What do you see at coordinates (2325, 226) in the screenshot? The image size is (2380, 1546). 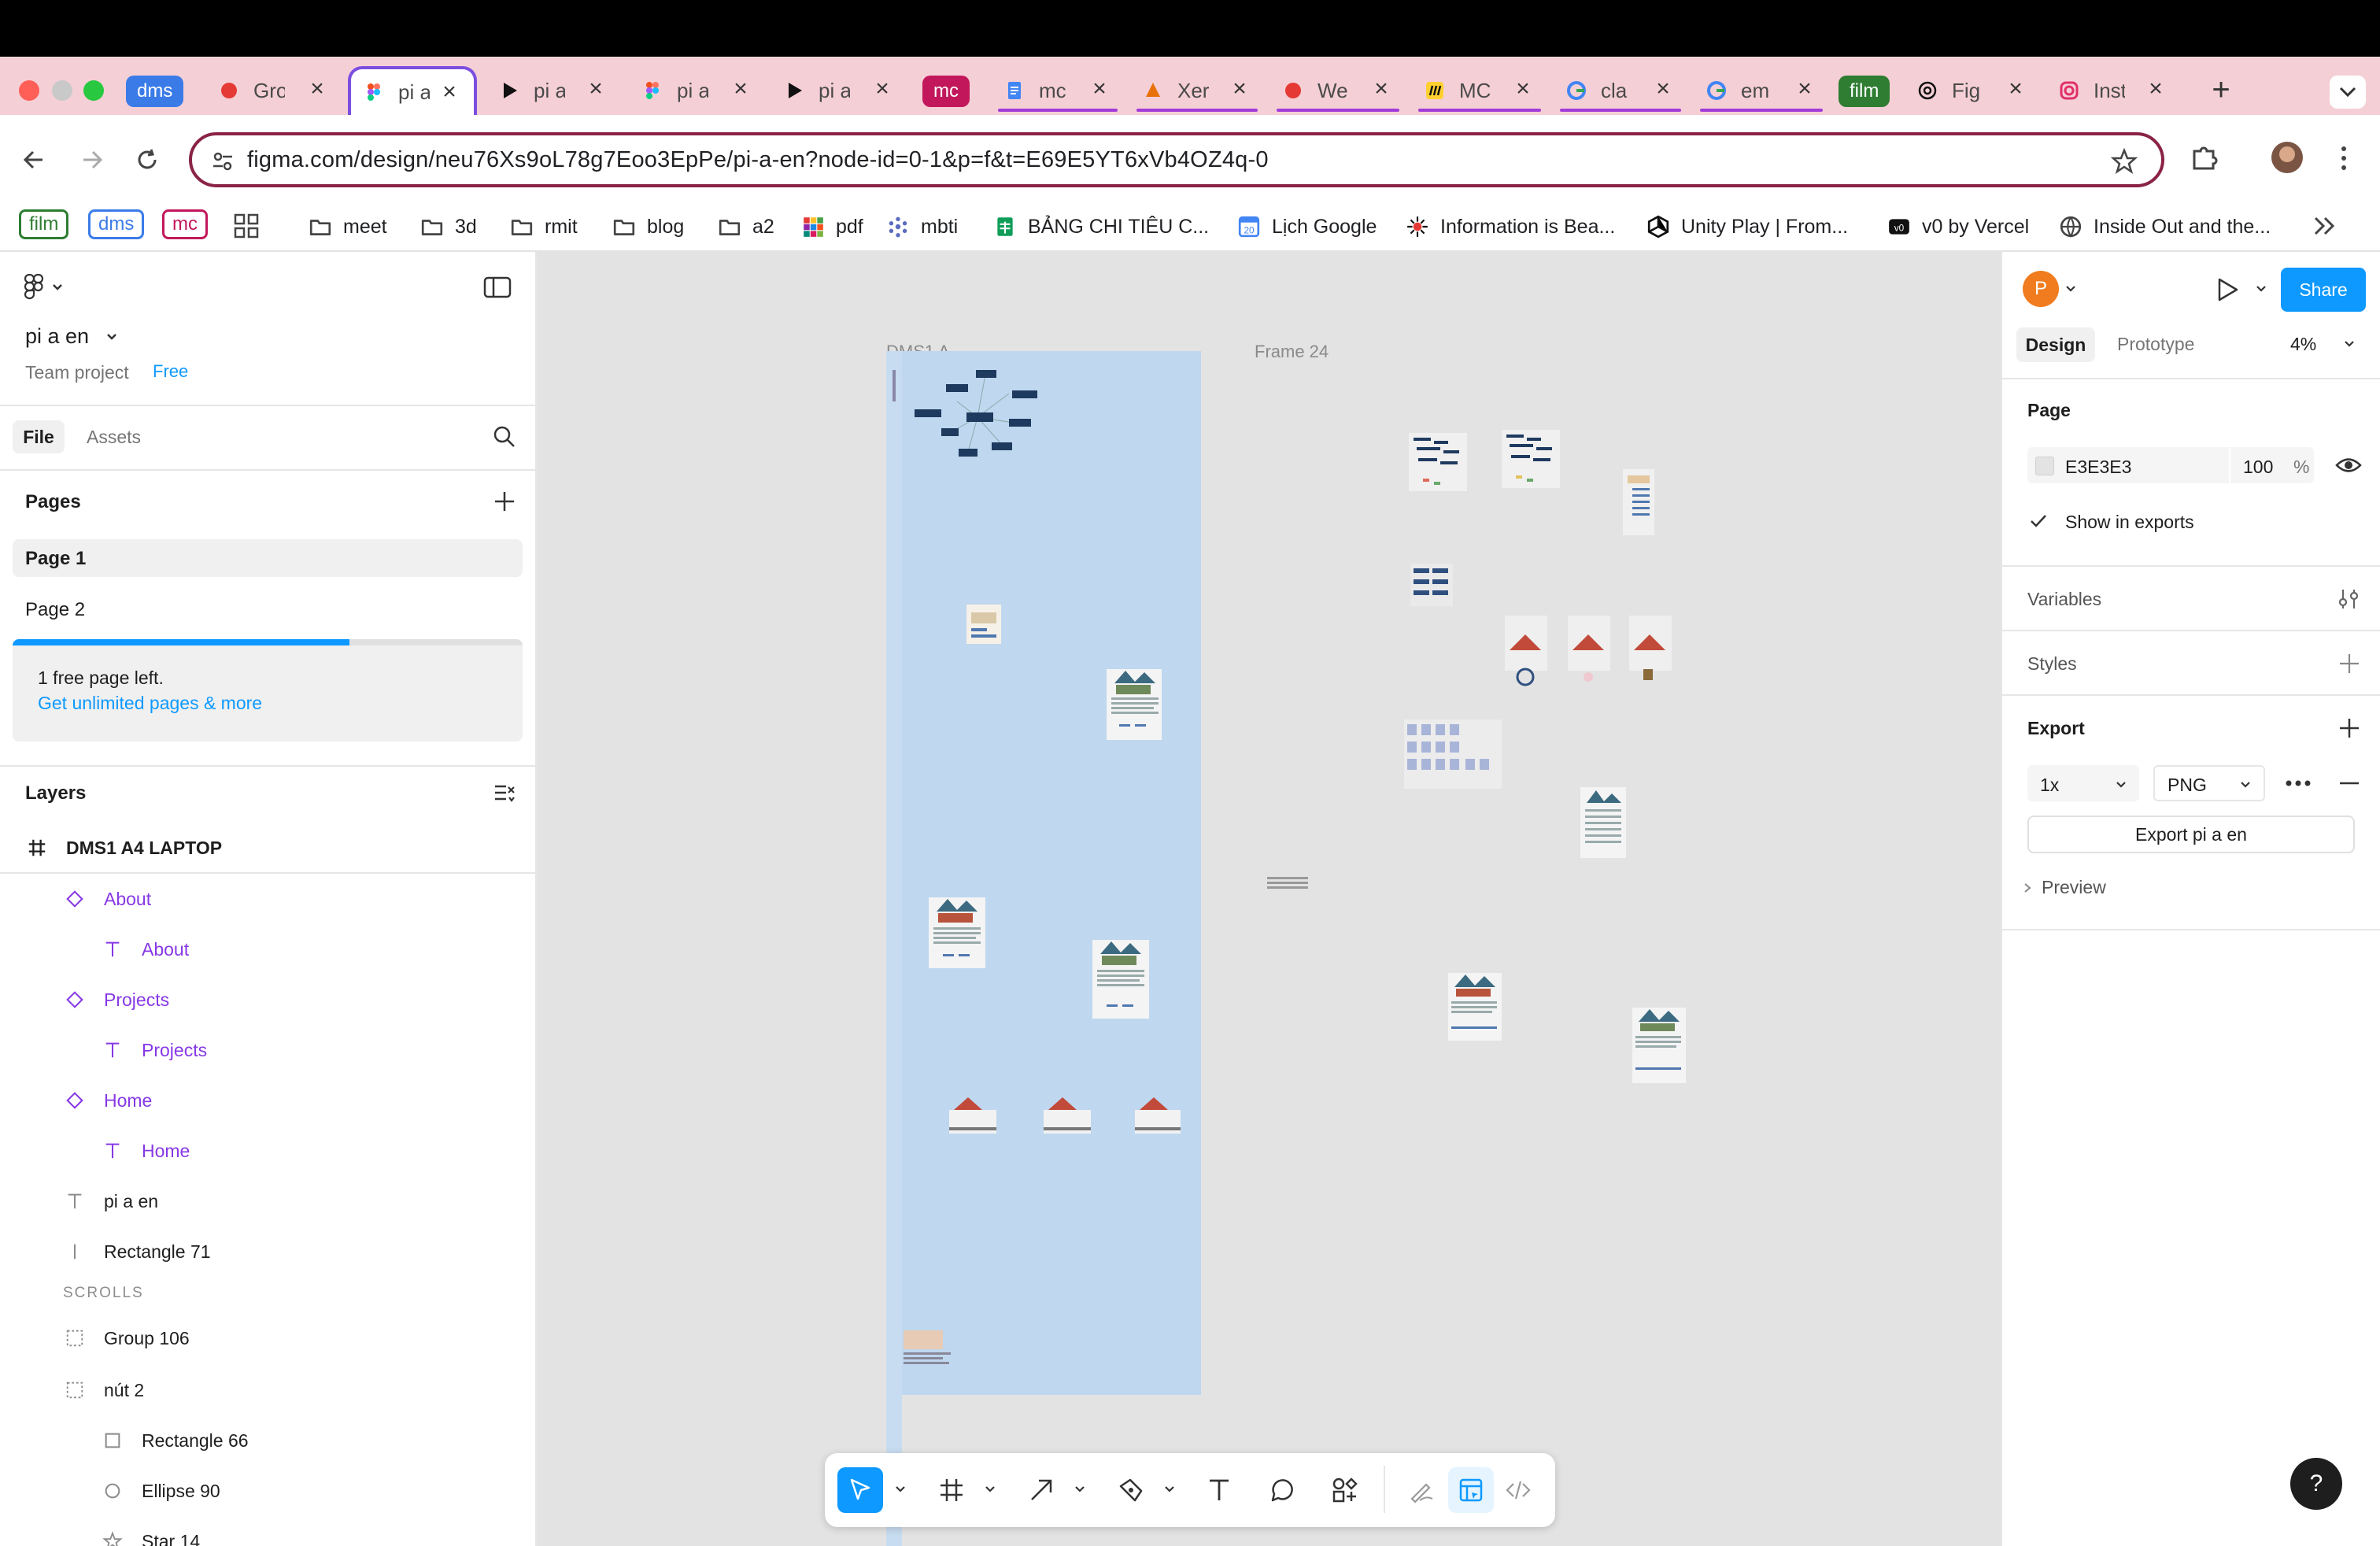 I see `more-bookmarks-button` at bounding box center [2325, 226].